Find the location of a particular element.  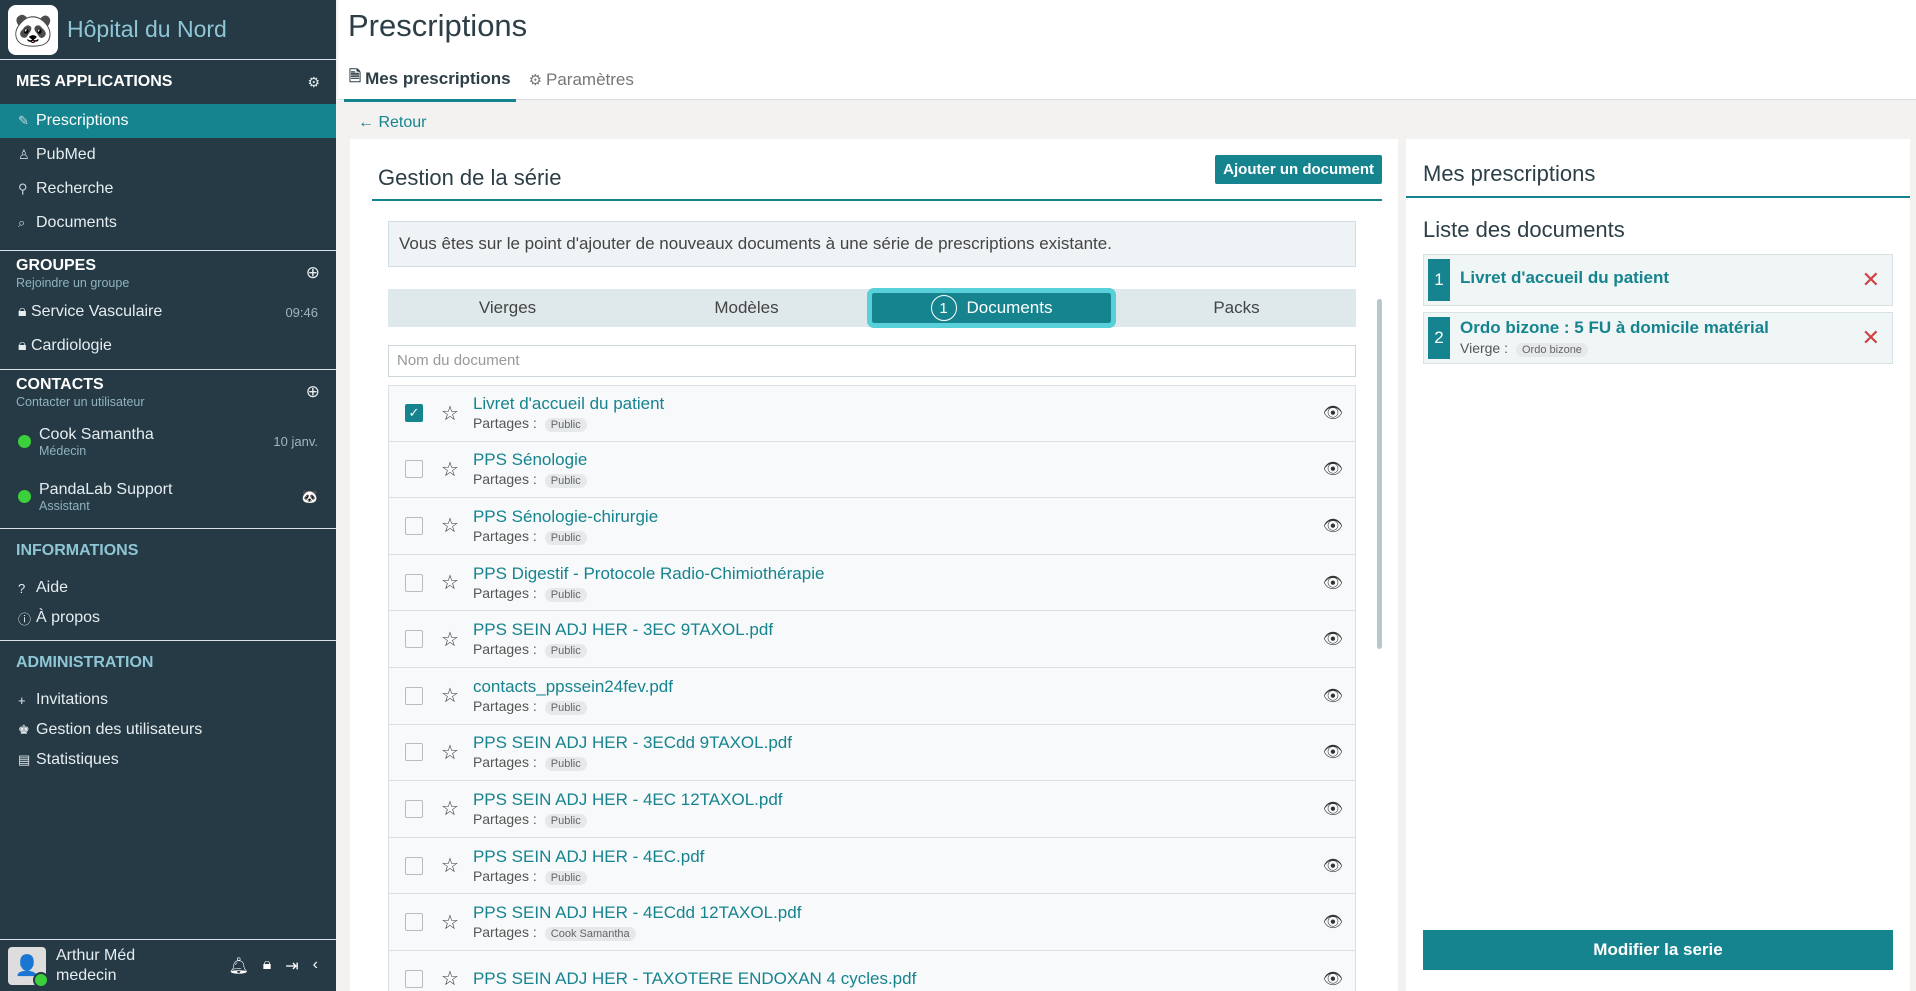

add-document-button: Ajouter un document is located at coordinates (1298, 169).